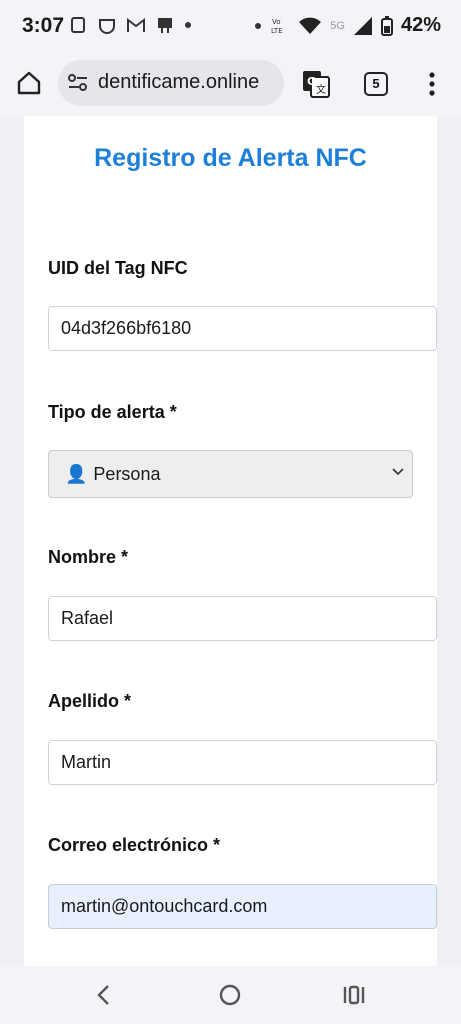 This screenshot has height=1024, width=461. What do you see at coordinates (311, 81) in the screenshot?
I see `svg-text: G` at bounding box center [311, 81].